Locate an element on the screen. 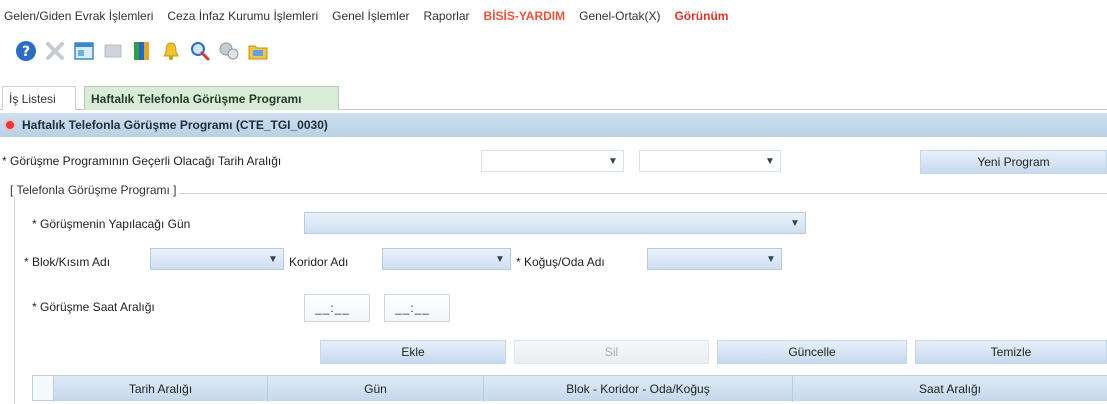  add-button: Ekle is located at coordinates (413, 352).